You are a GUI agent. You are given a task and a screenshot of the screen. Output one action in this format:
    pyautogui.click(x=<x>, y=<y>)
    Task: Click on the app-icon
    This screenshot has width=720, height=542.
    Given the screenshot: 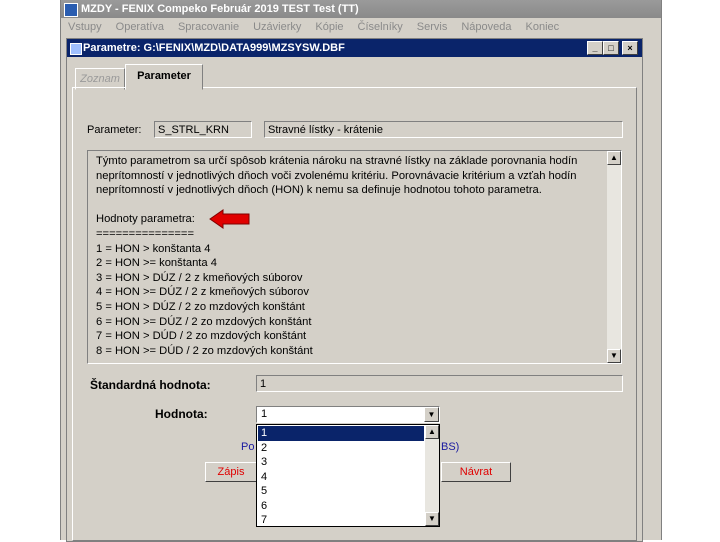 What is the action you would take?
    pyautogui.click(x=71, y=10)
    